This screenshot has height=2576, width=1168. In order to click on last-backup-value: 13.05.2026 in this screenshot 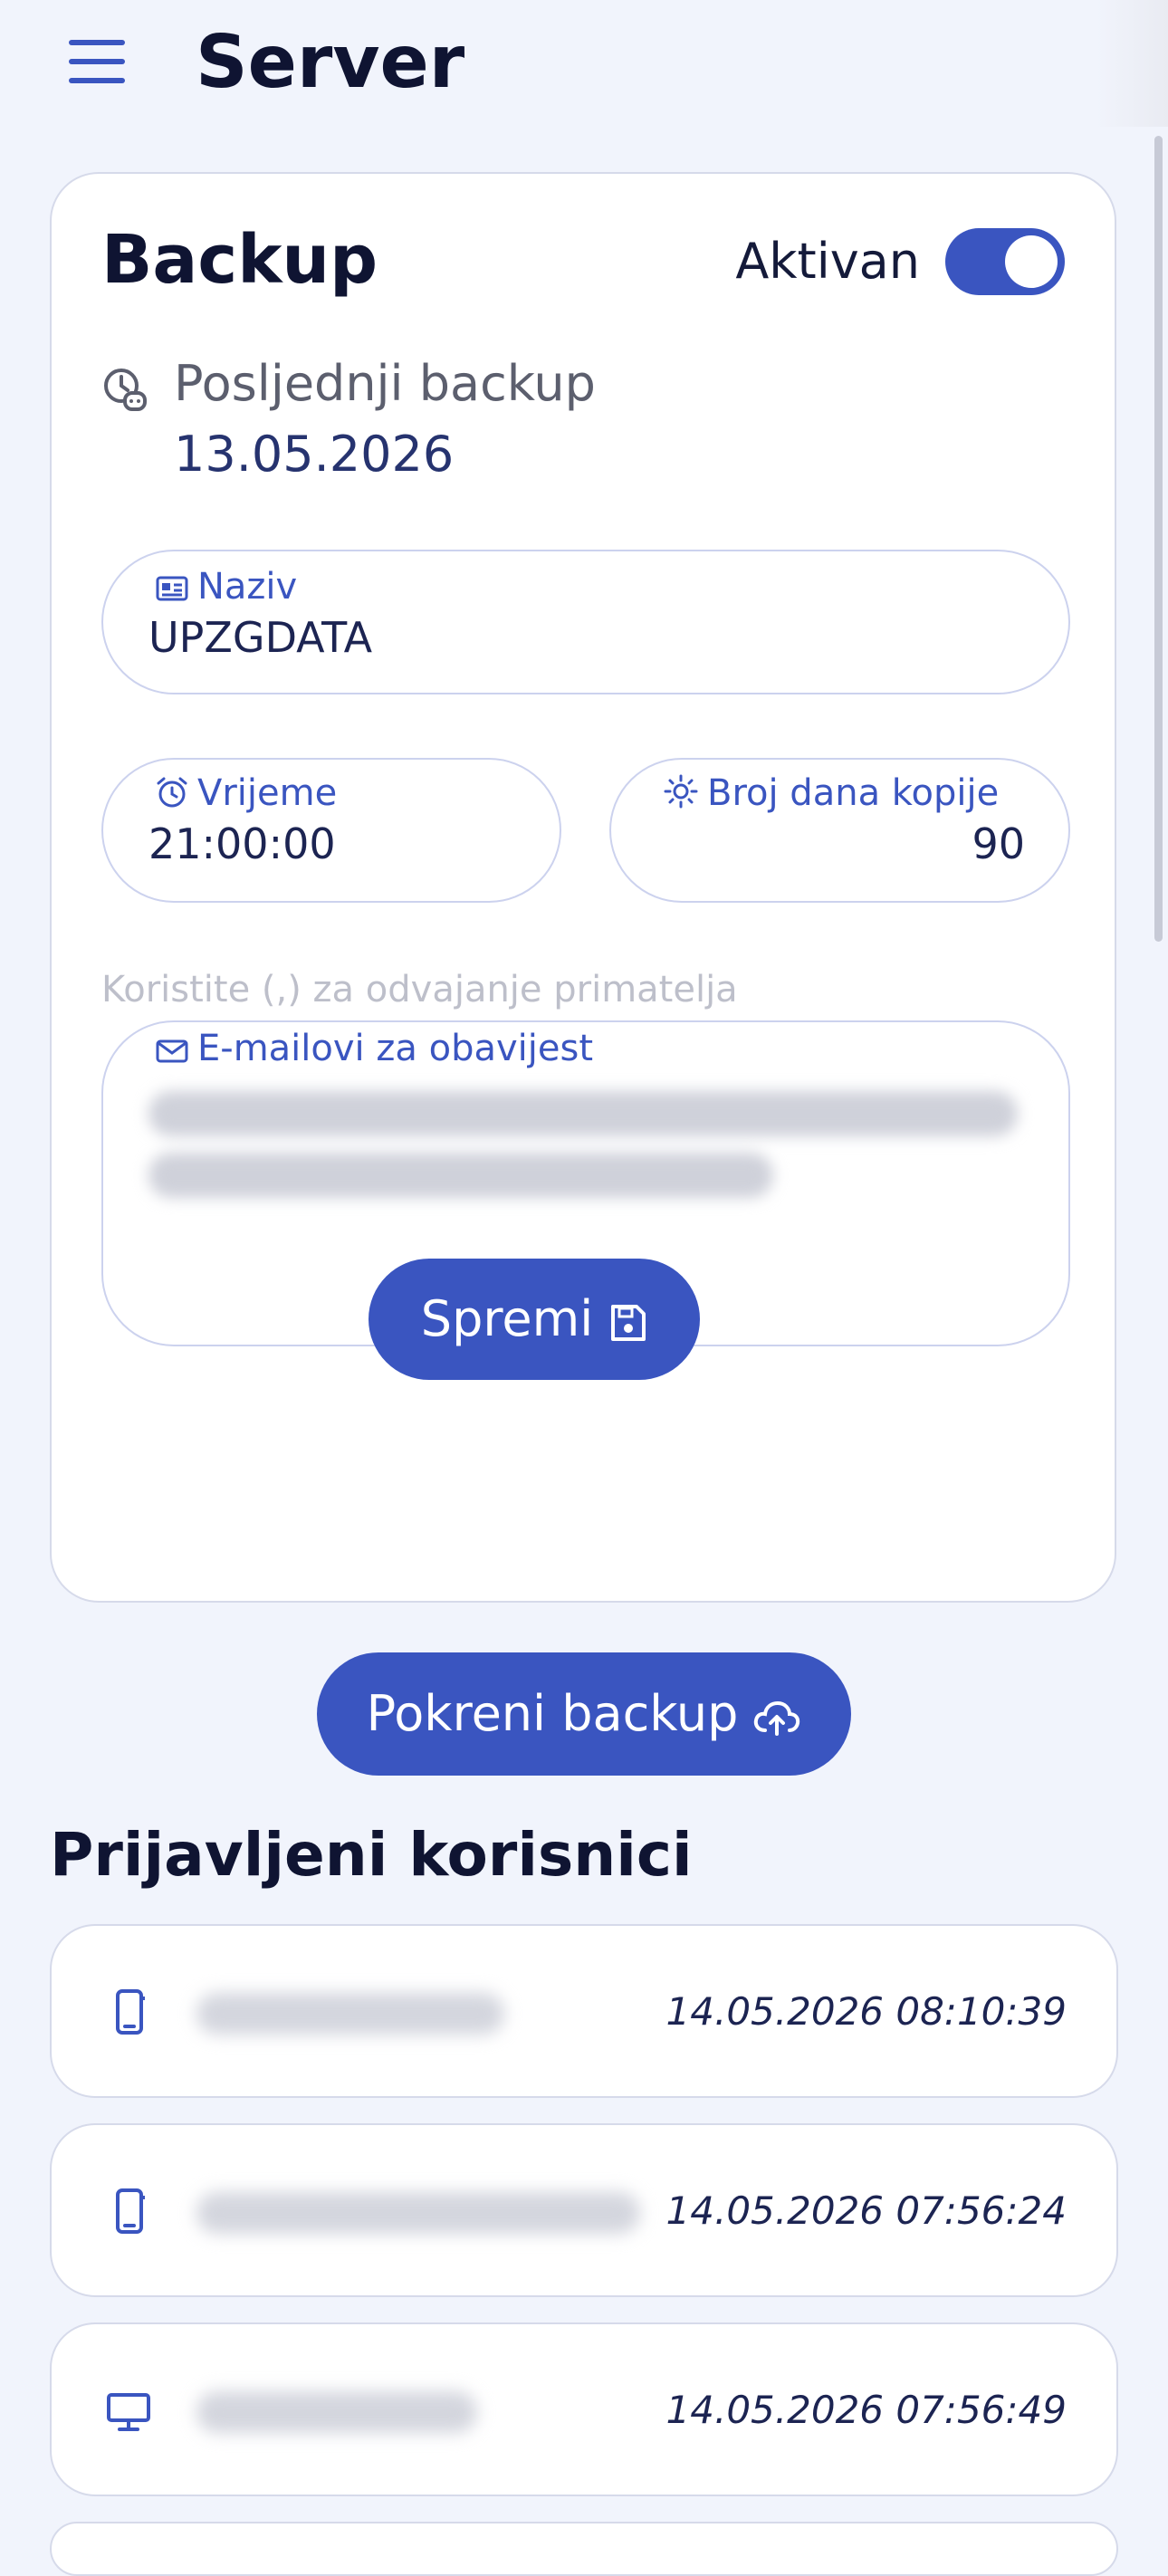, I will do `click(314, 454)`.